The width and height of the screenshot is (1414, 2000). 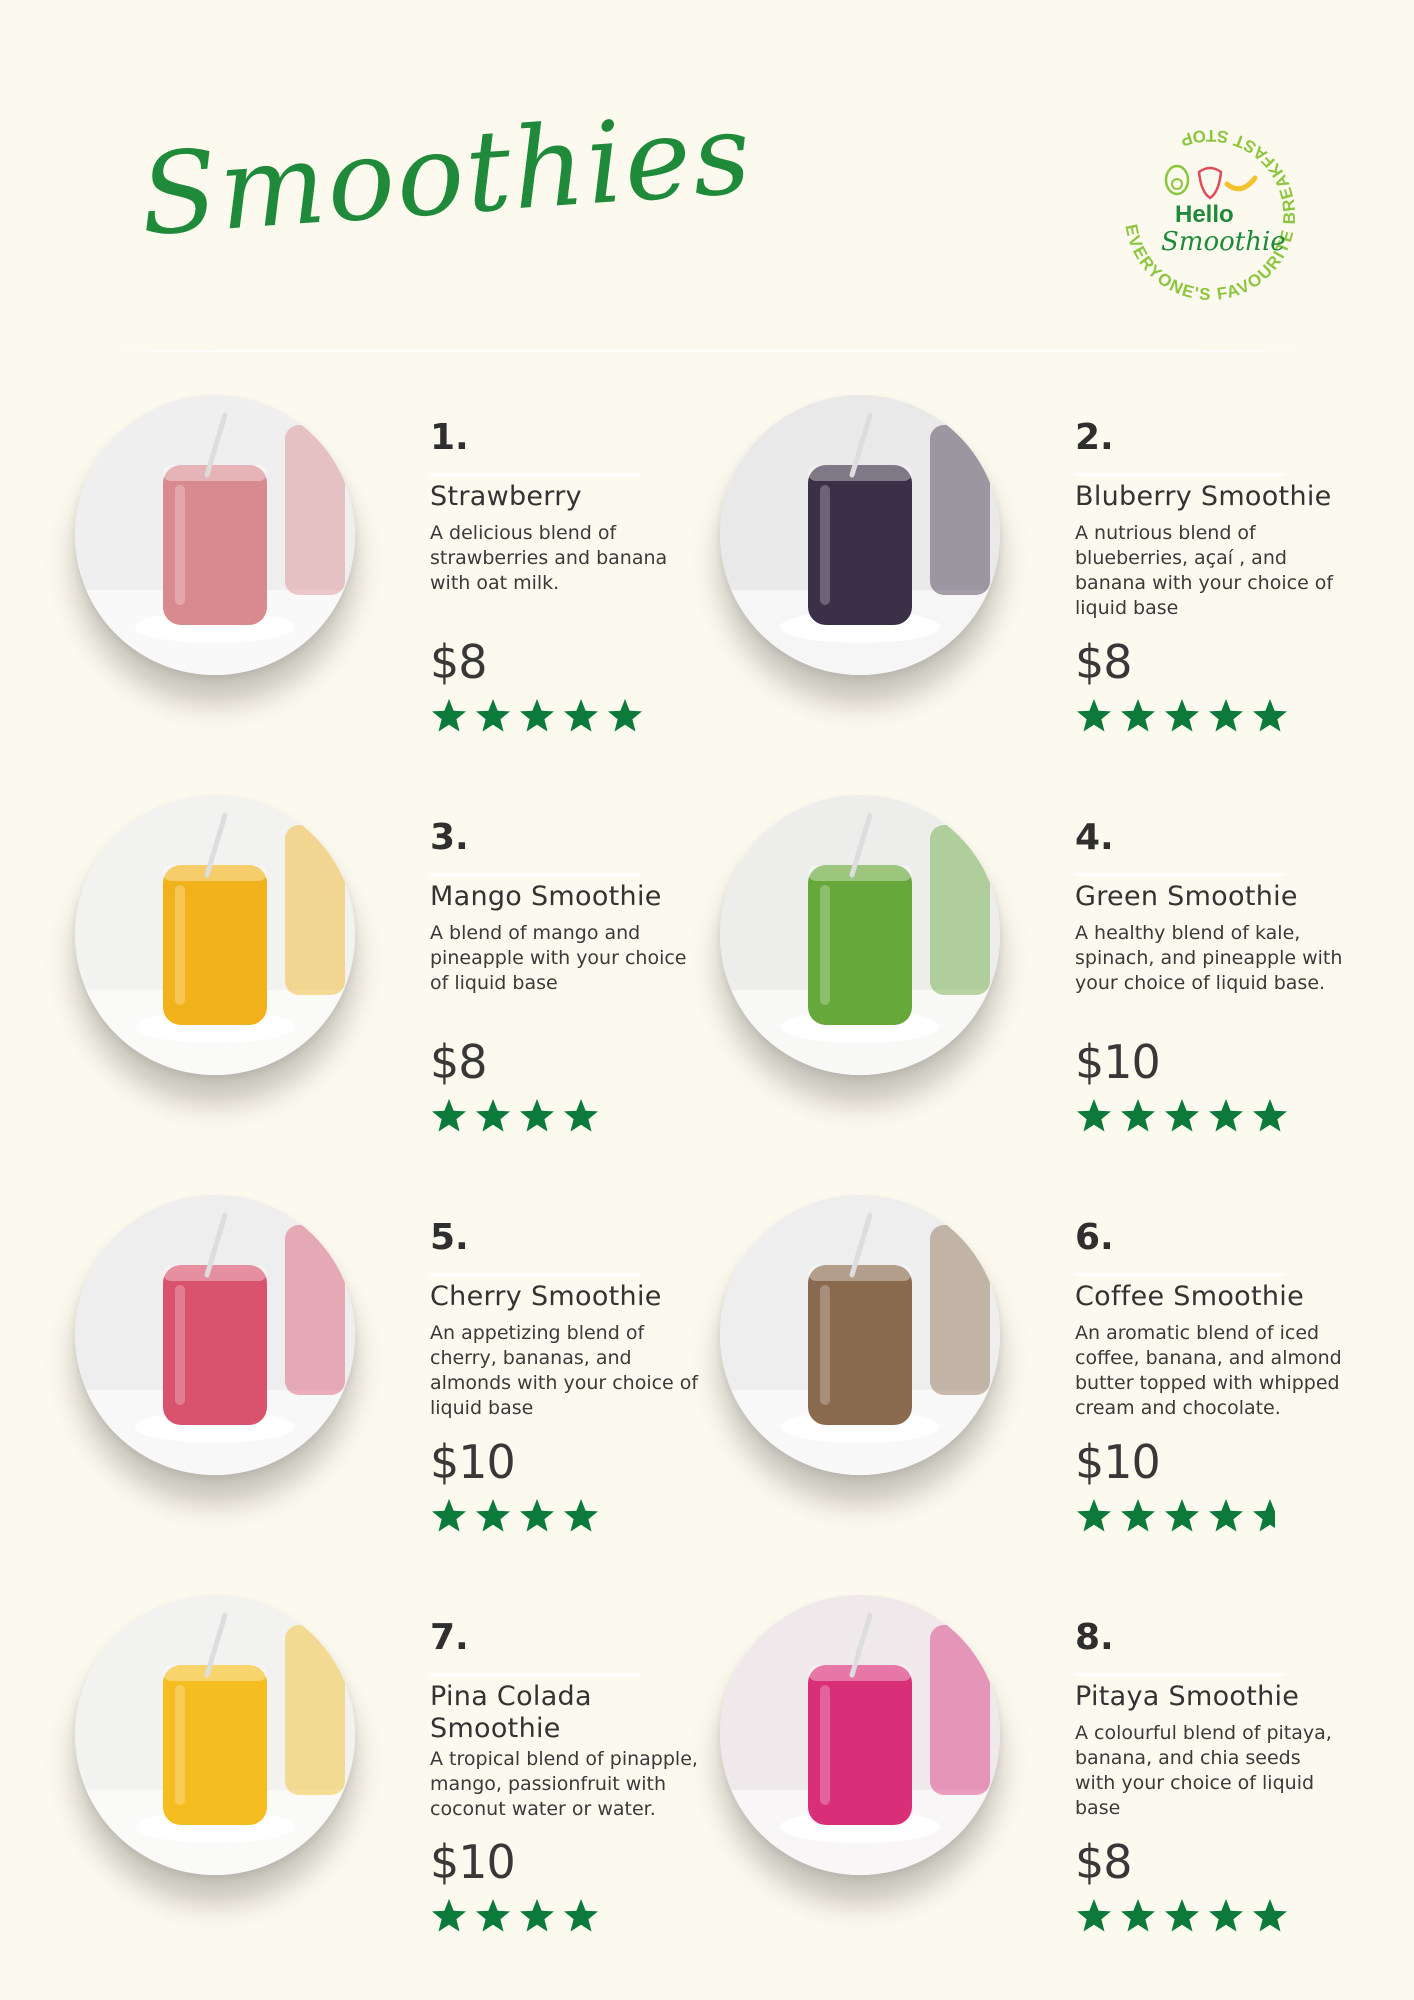 What do you see at coordinates (1204, 214) in the screenshot?
I see `logo-hello: Hello` at bounding box center [1204, 214].